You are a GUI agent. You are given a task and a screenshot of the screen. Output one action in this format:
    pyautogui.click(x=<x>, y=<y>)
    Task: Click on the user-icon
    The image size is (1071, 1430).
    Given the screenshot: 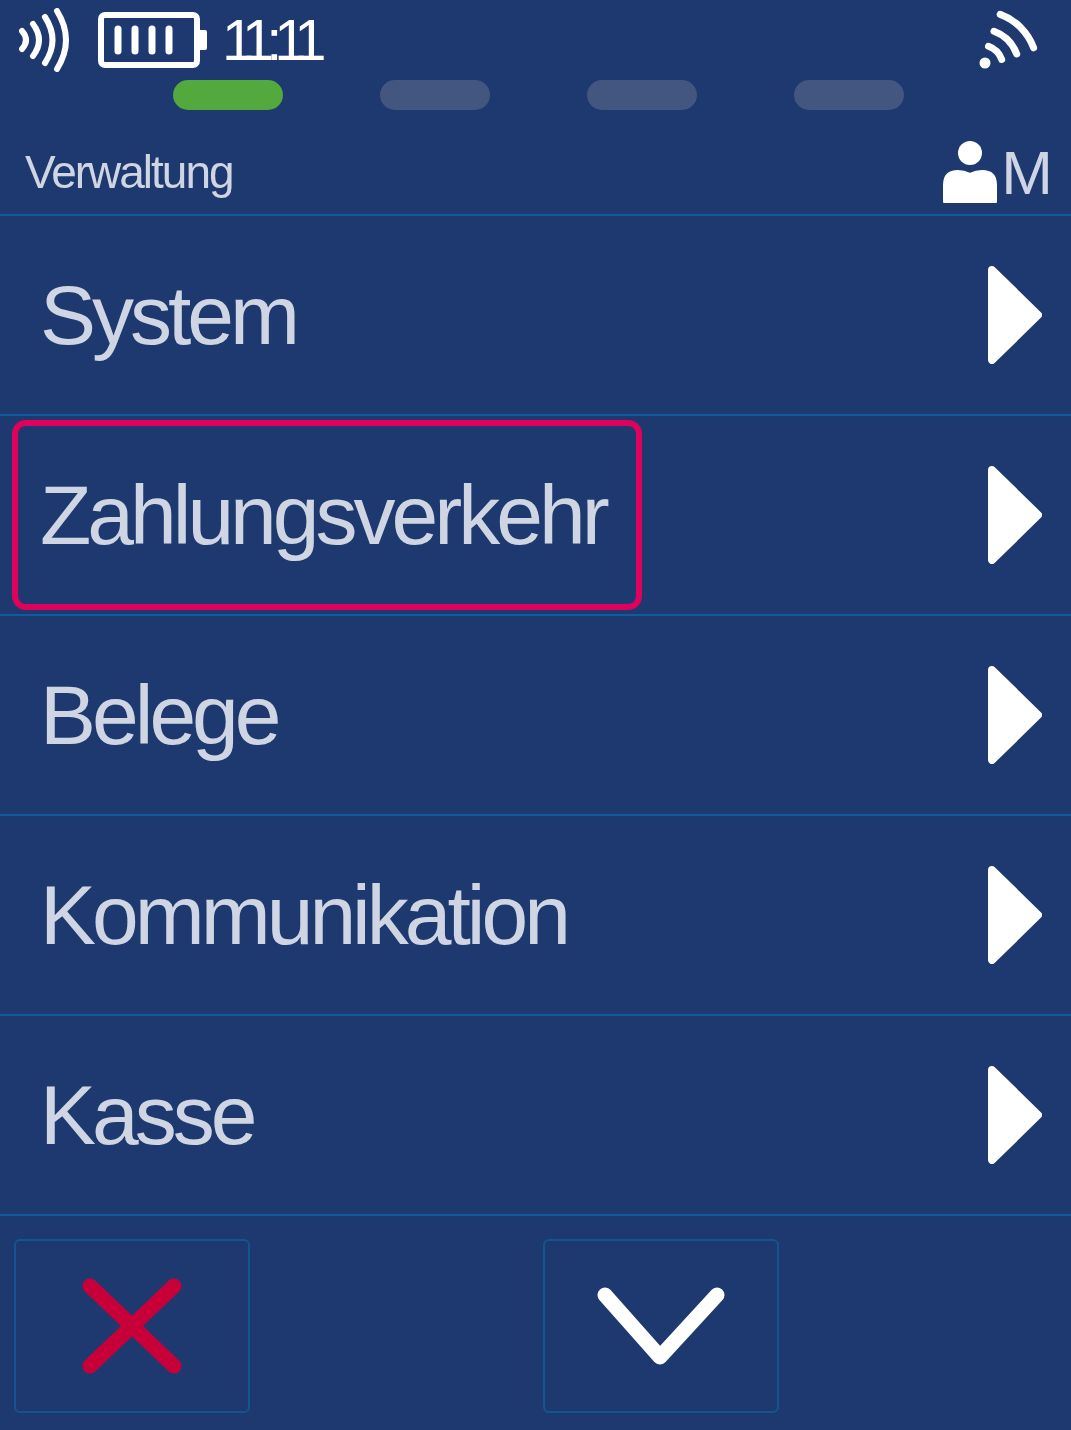 What is the action you would take?
    pyautogui.click(x=969, y=172)
    